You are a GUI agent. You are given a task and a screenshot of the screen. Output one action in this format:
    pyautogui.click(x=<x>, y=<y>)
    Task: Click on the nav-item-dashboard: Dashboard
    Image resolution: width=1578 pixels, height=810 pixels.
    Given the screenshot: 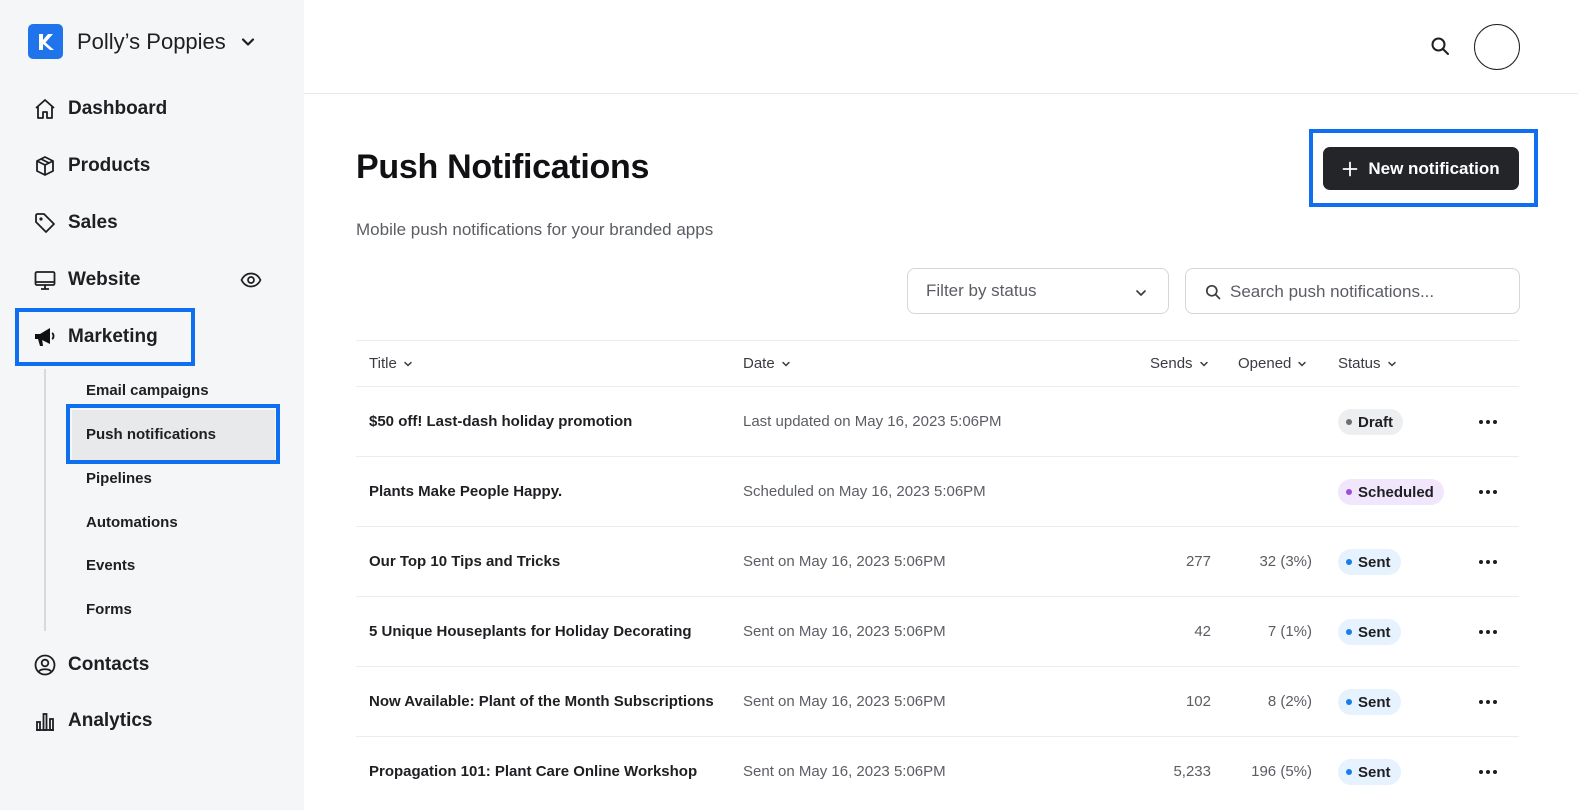 What is the action you would take?
    pyautogui.click(x=99, y=109)
    